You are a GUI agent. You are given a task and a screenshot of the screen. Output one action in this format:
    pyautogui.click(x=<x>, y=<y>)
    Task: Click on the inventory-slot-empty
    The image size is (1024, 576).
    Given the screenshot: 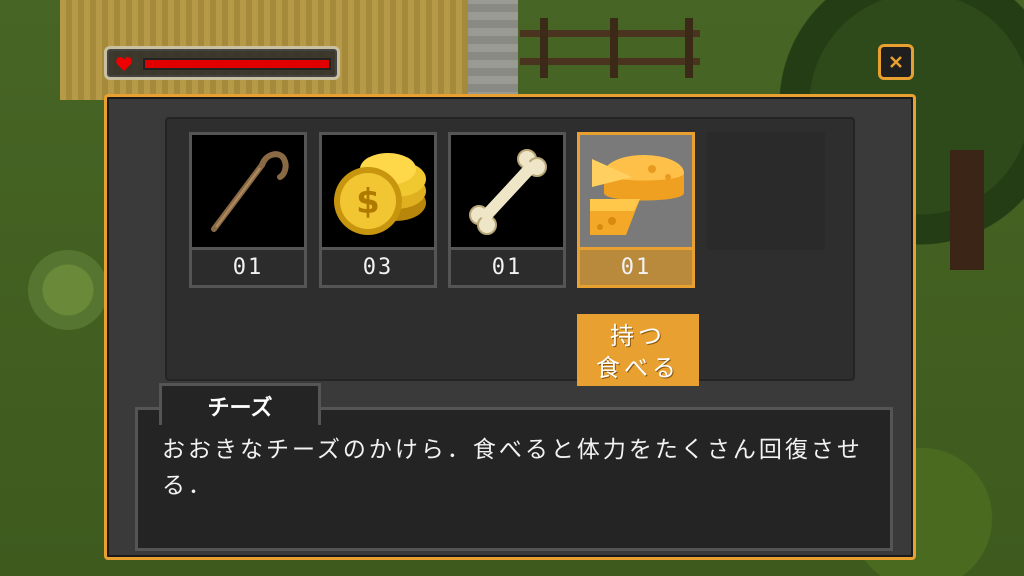 What is the action you would take?
    pyautogui.click(x=766, y=191)
    